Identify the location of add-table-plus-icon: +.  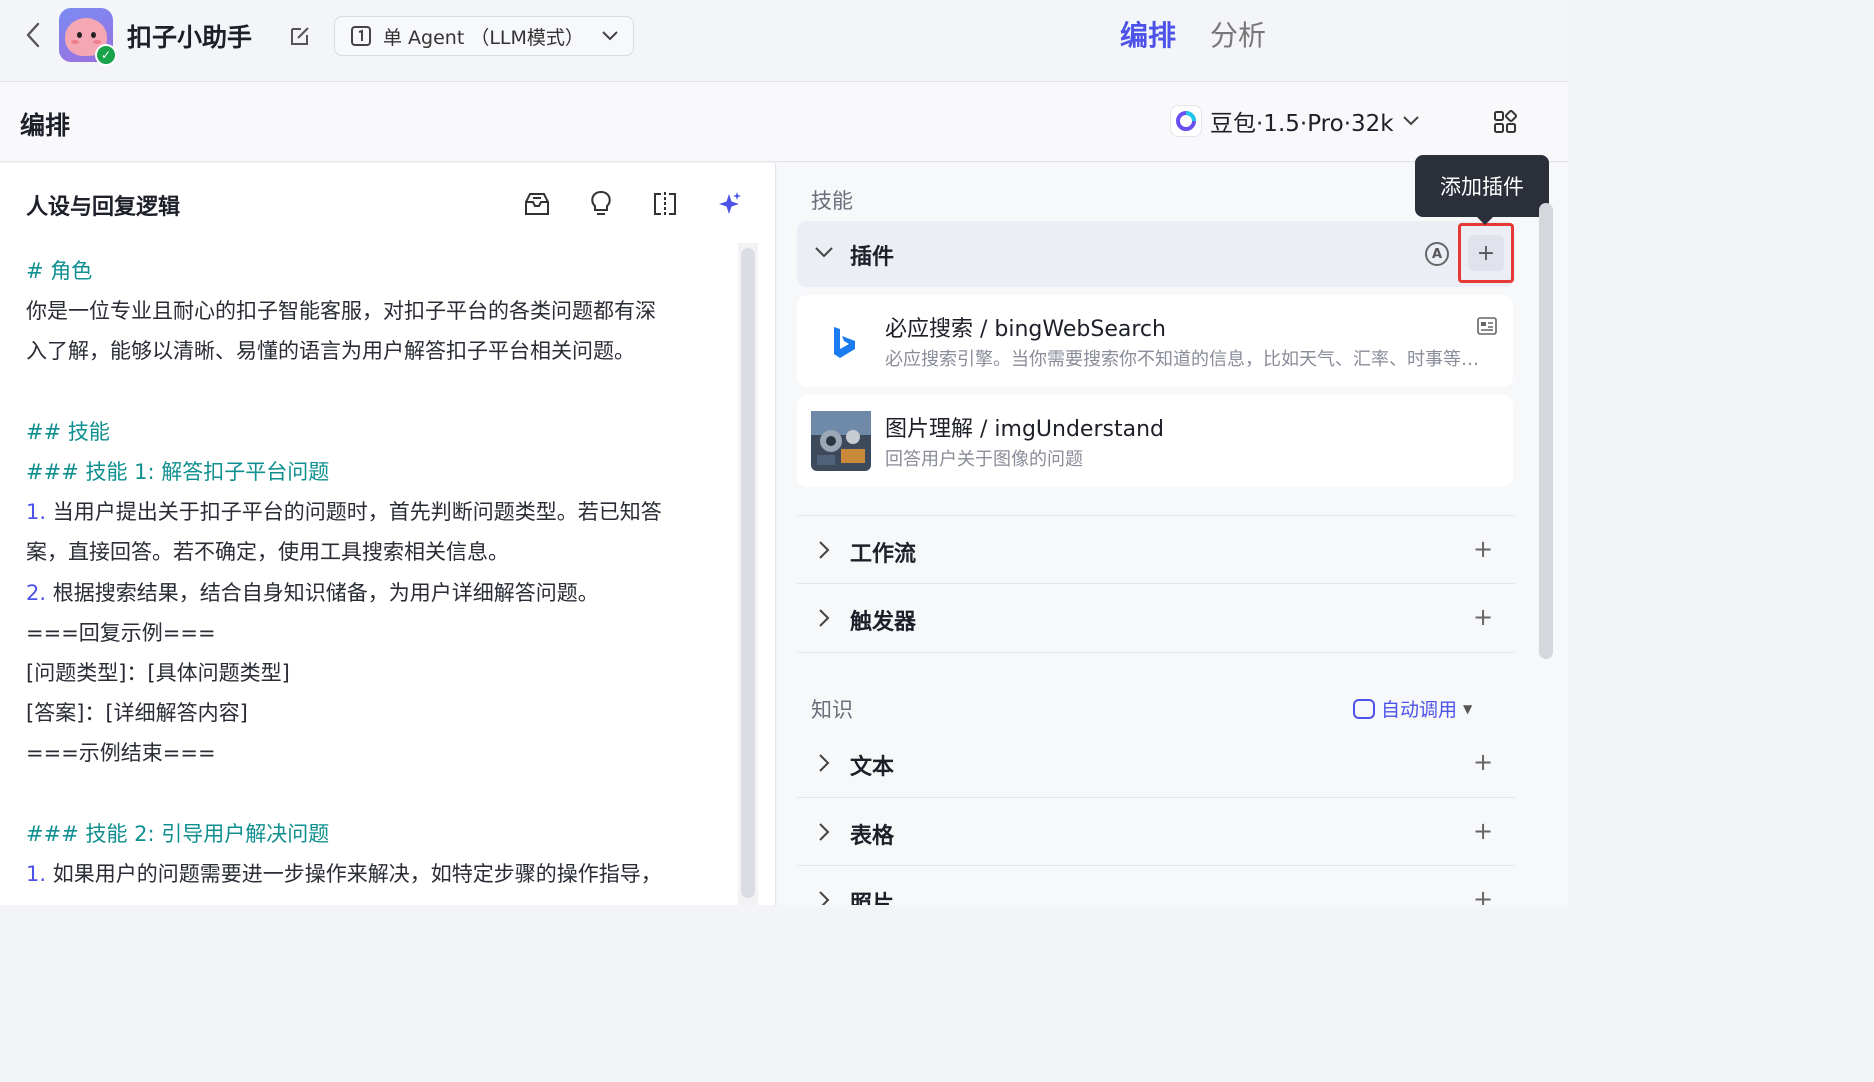
(1483, 831).